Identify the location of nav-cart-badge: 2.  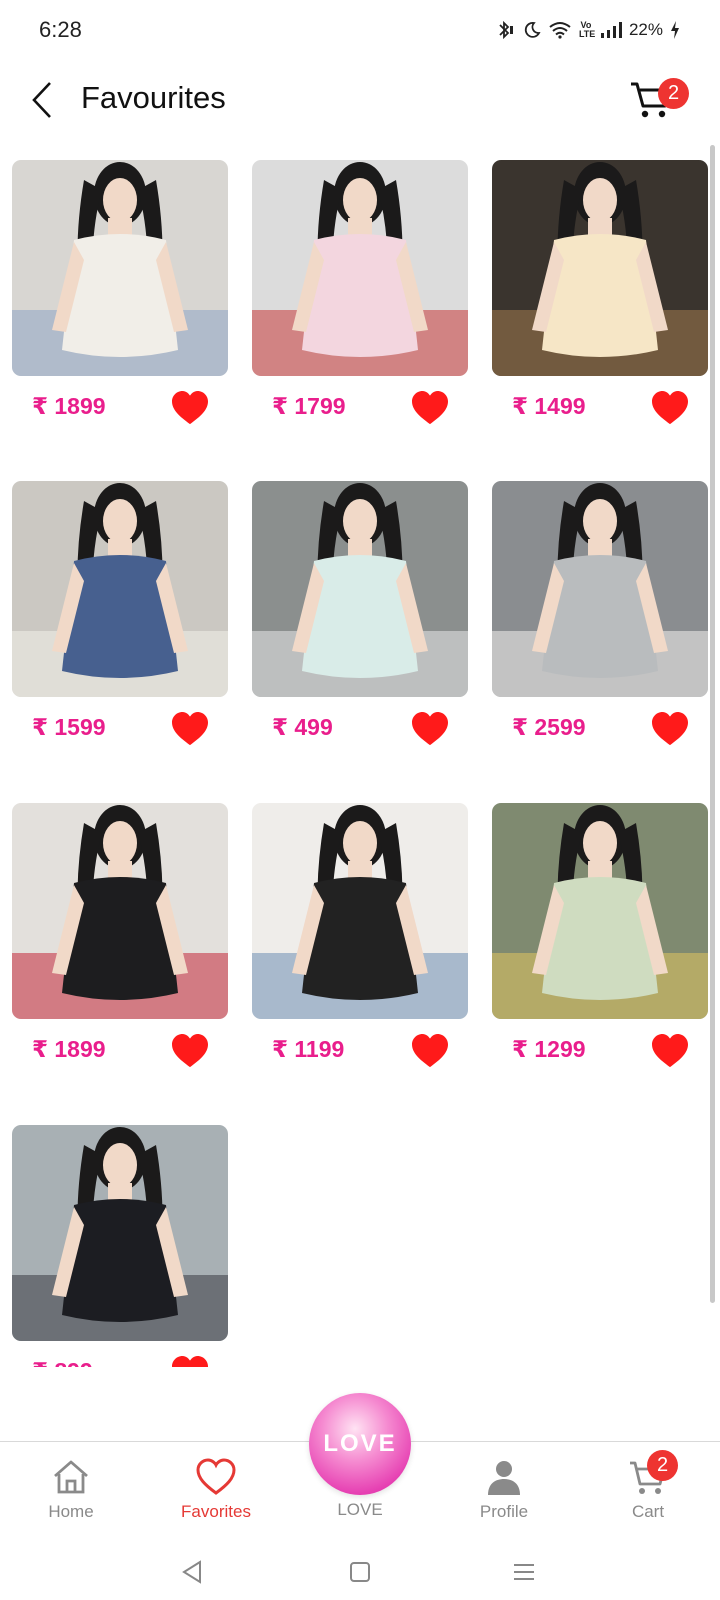
(662, 1465).